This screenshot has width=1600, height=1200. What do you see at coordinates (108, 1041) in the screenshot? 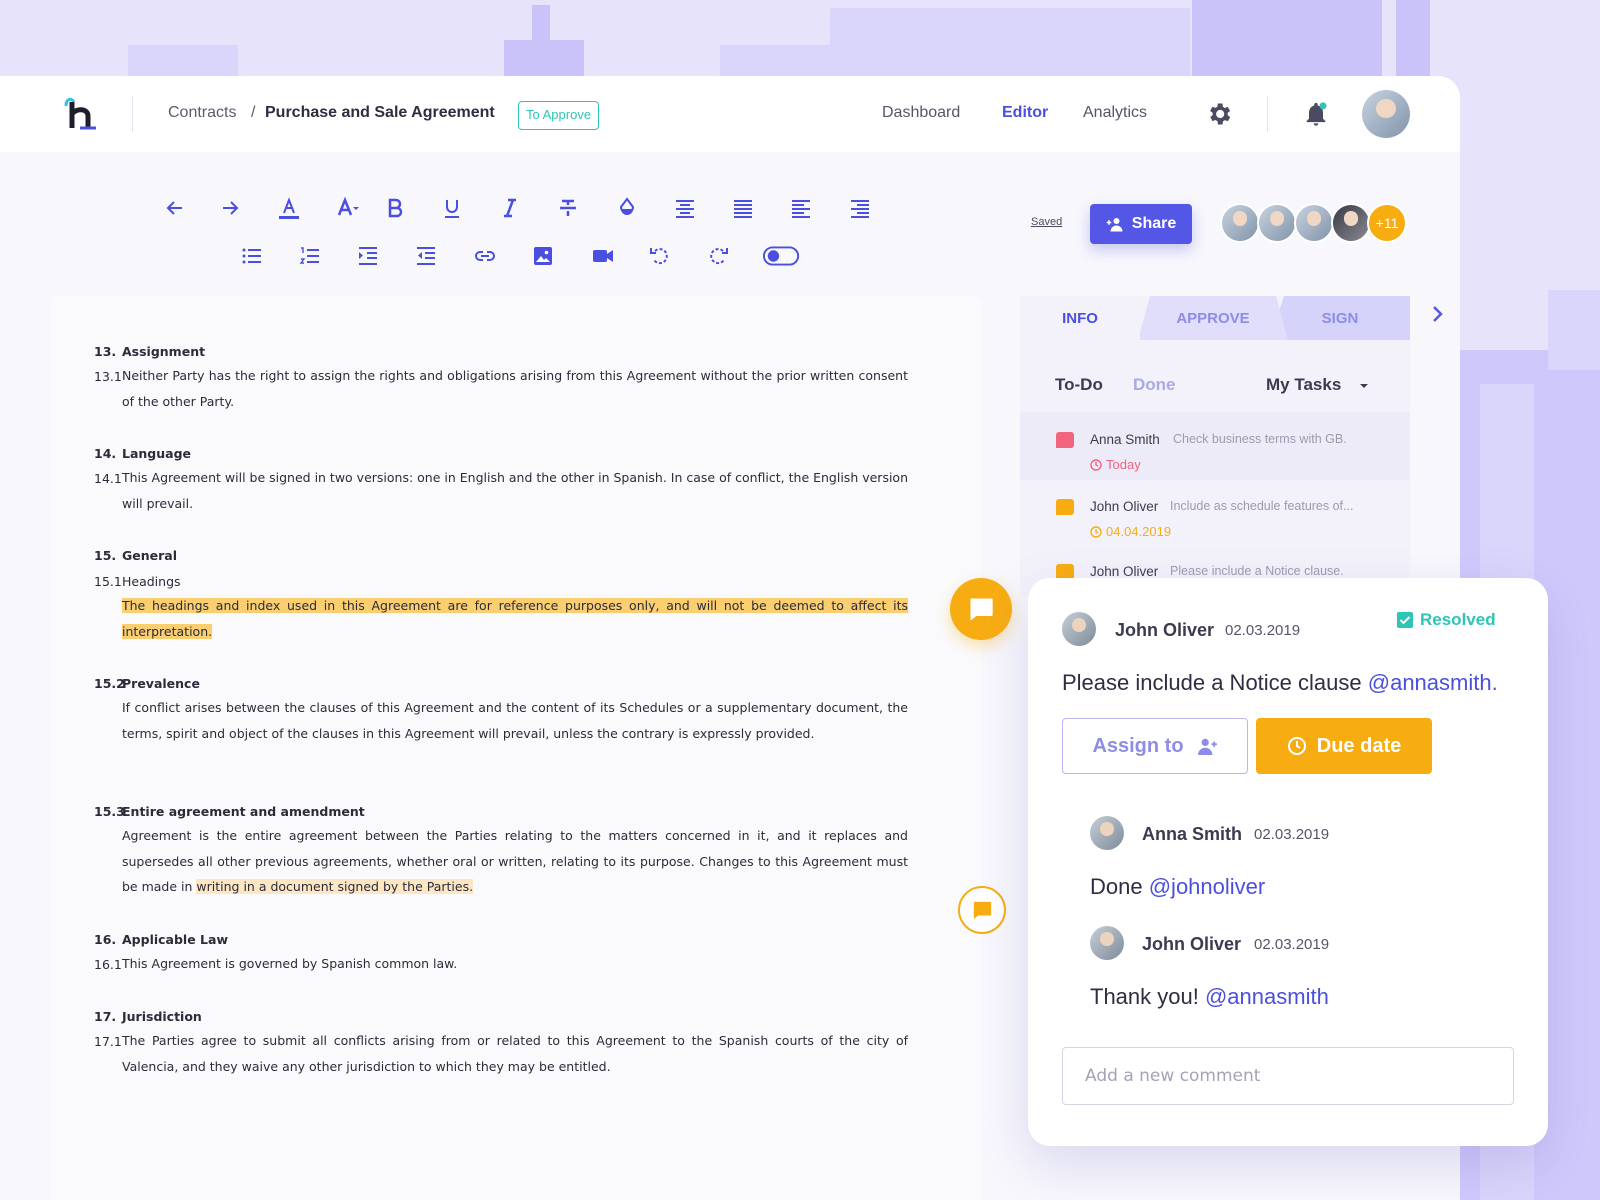
I see `clause-number: 17.1` at bounding box center [108, 1041].